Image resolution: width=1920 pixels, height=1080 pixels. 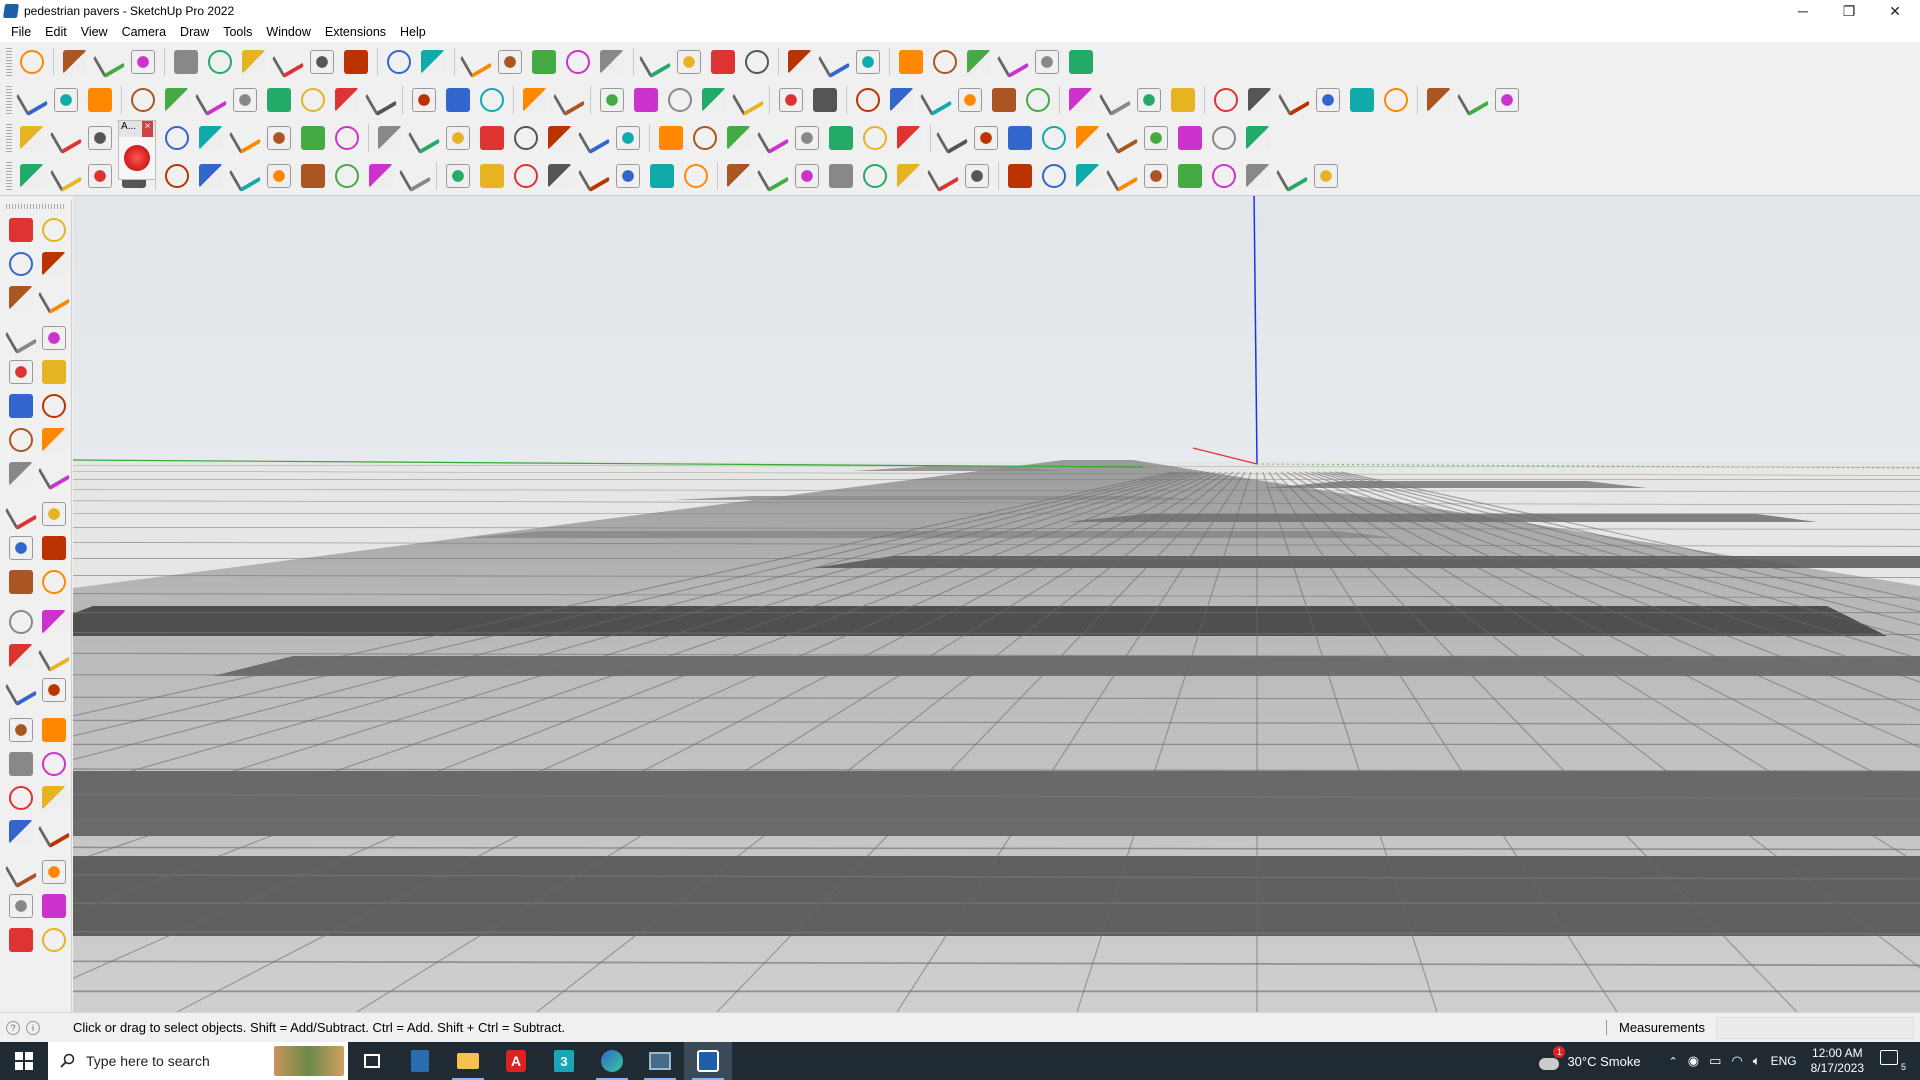 I want to click on zoom-window-tool-button, so click(x=55, y=764).